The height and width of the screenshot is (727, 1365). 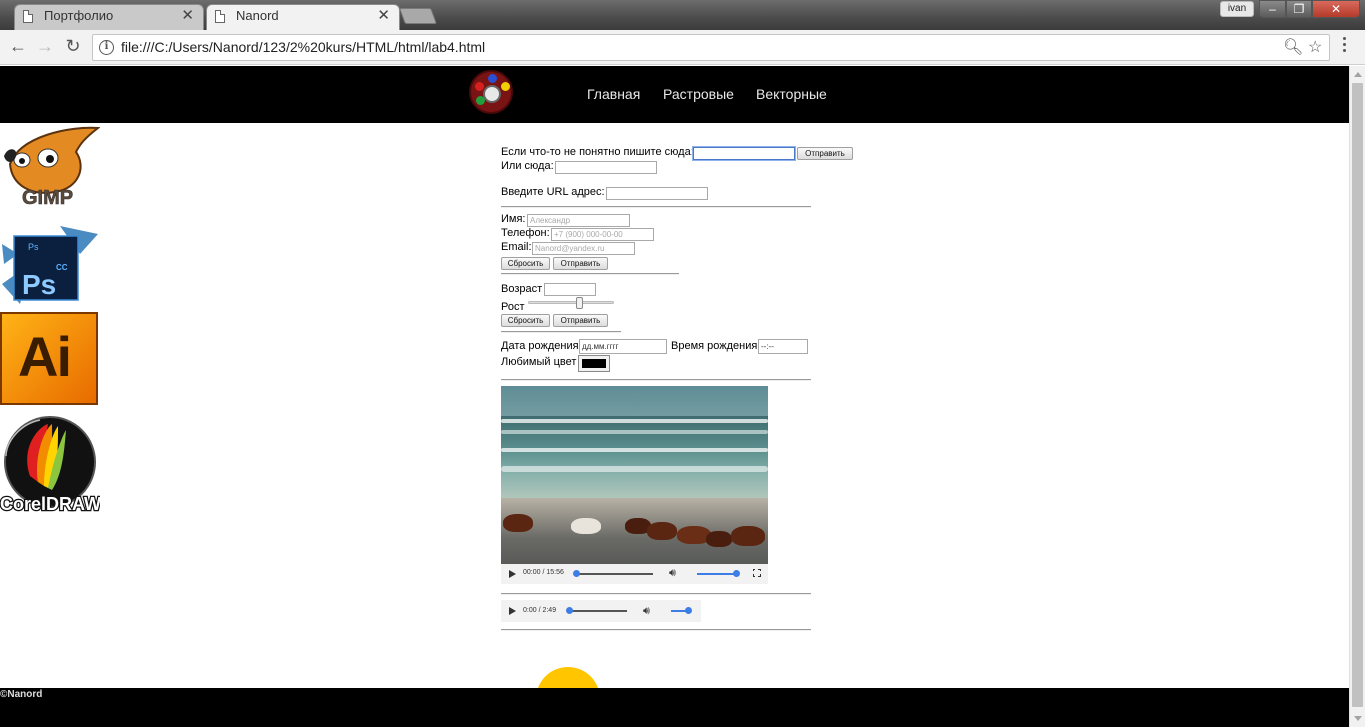 What do you see at coordinates (539, 362) in the screenshot?
I see `favcolor-label: Любимый цвет` at bounding box center [539, 362].